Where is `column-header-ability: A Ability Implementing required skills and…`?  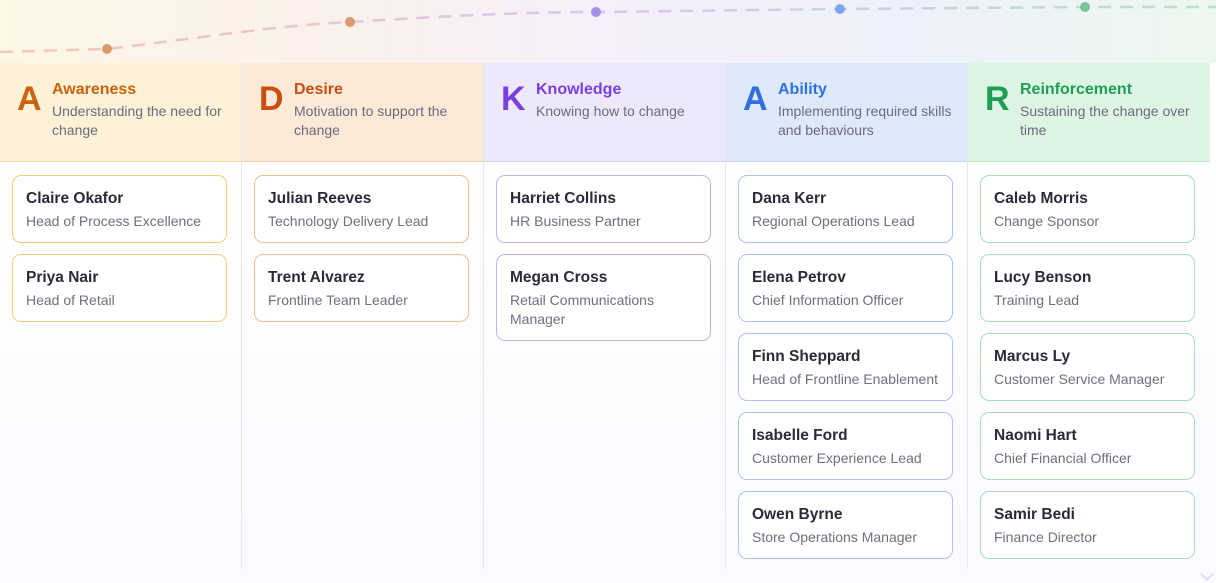
column-header-ability: A Ability Implementing required skills and… is located at coordinates (846, 112).